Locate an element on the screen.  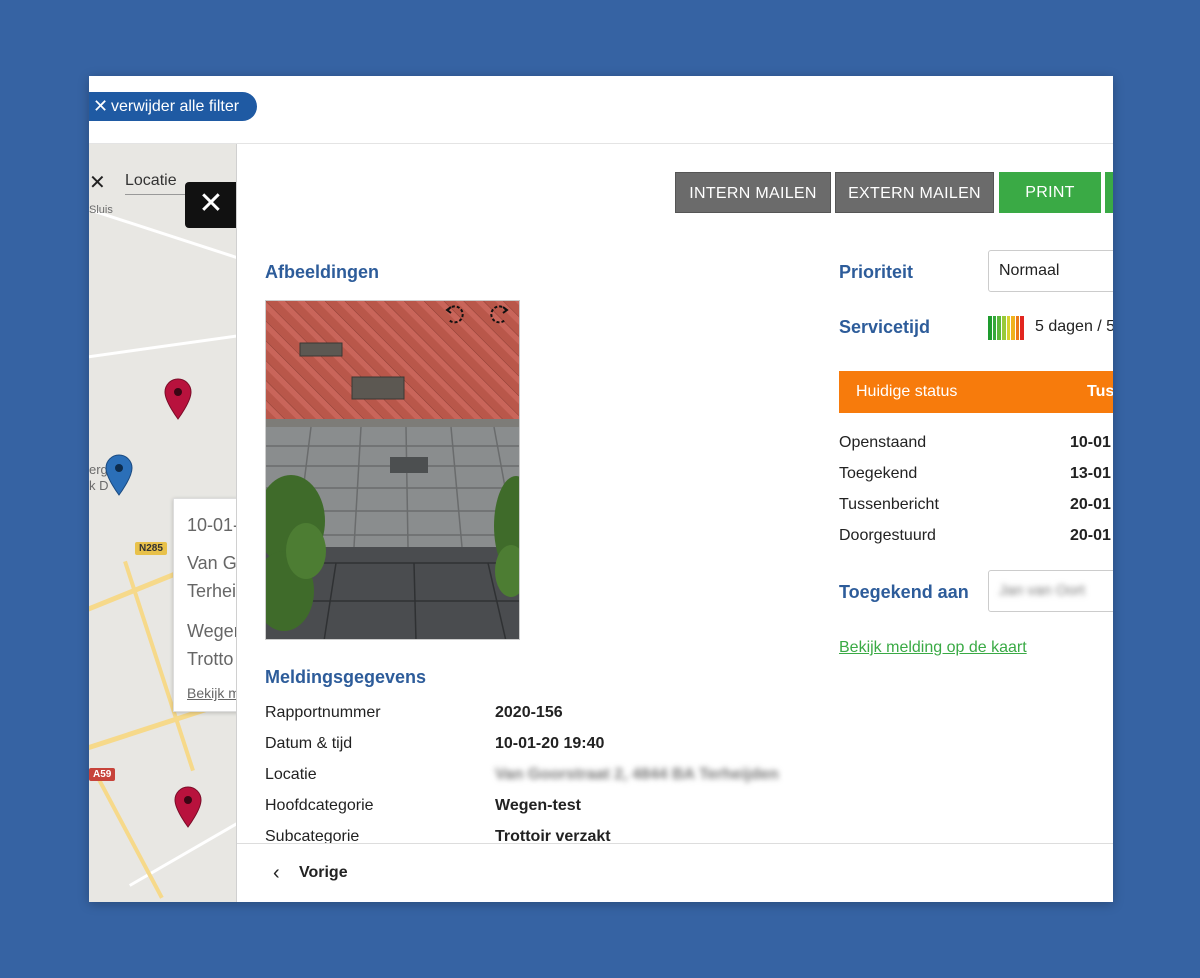
servicetime-indicator is located at coordinates (1006, 328).